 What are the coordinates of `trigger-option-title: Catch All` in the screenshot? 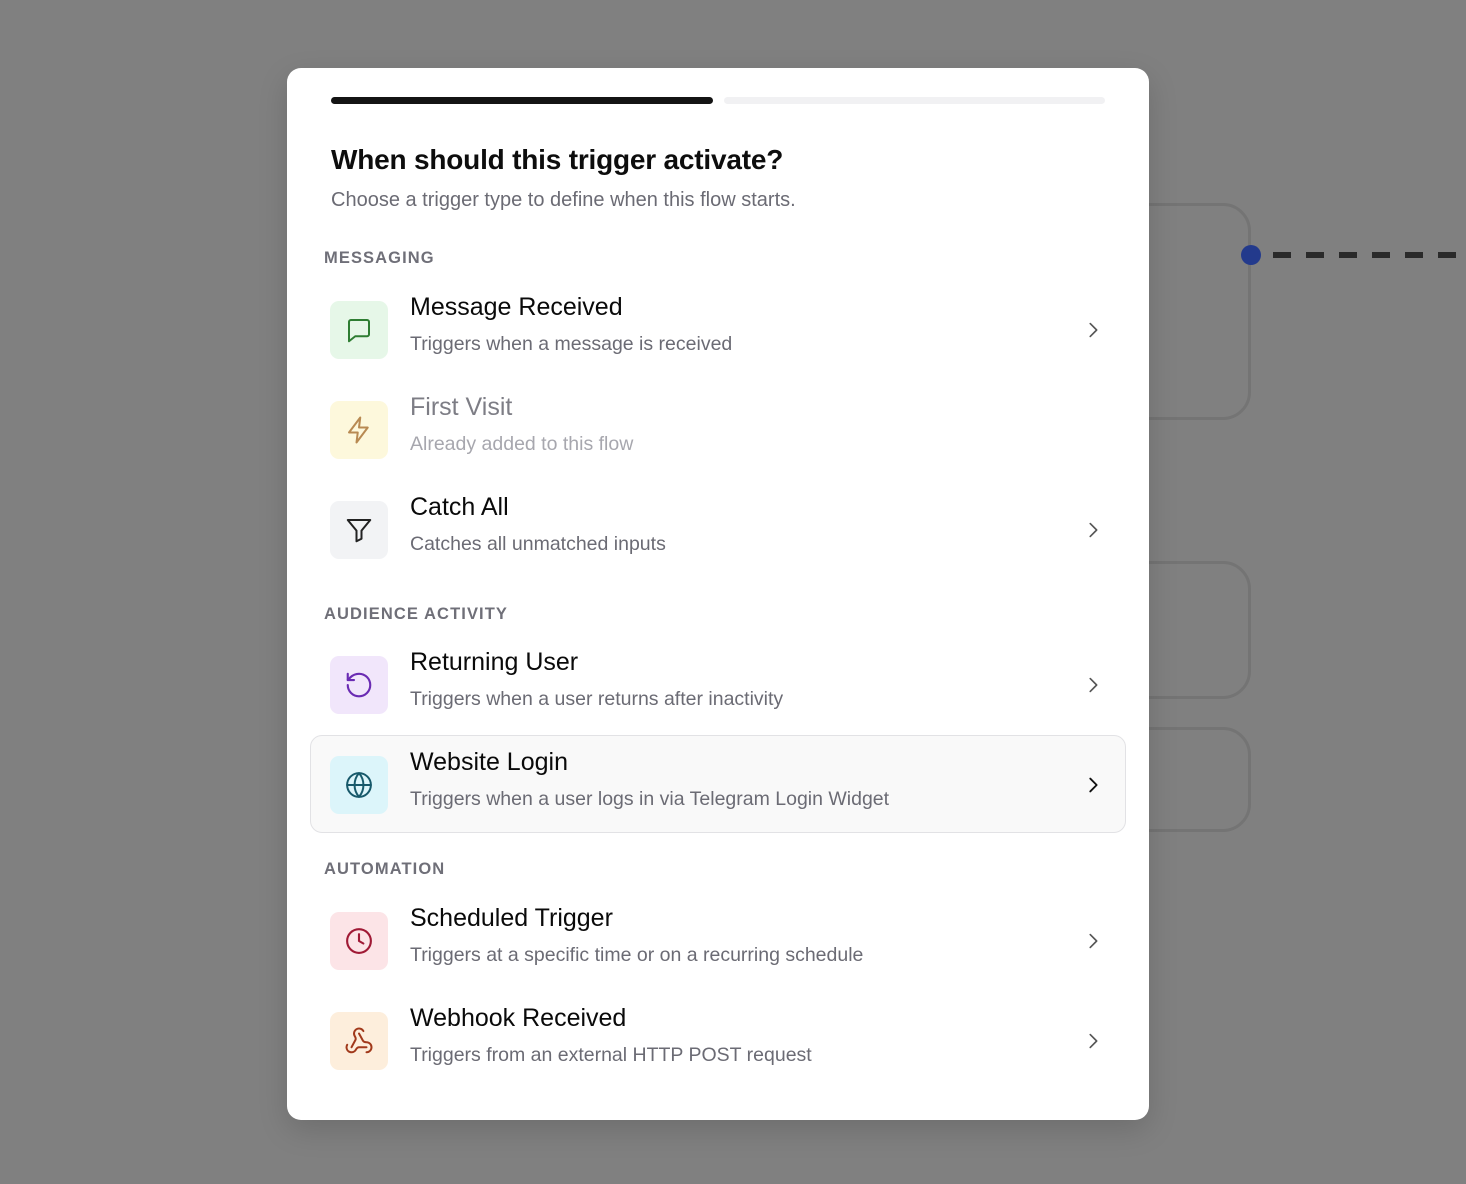 It's located at (459, 507).